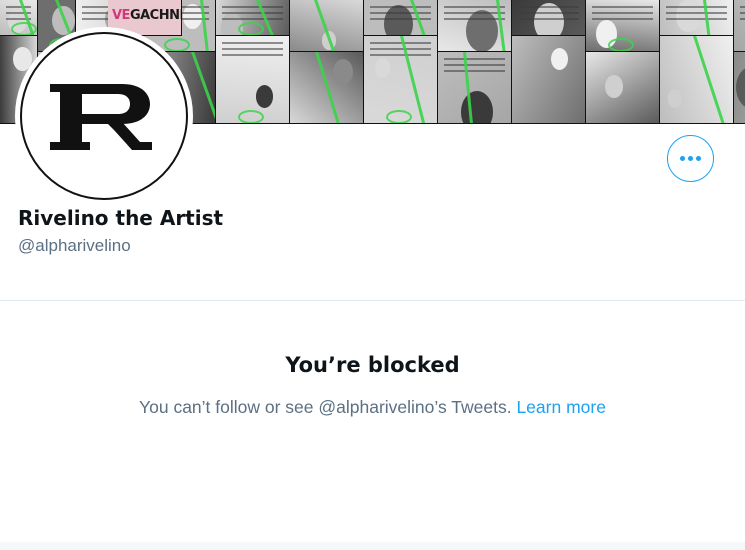 The height and width of the screenshot is (550, 745). I want to click on profile-avatar, so click(104, 116).